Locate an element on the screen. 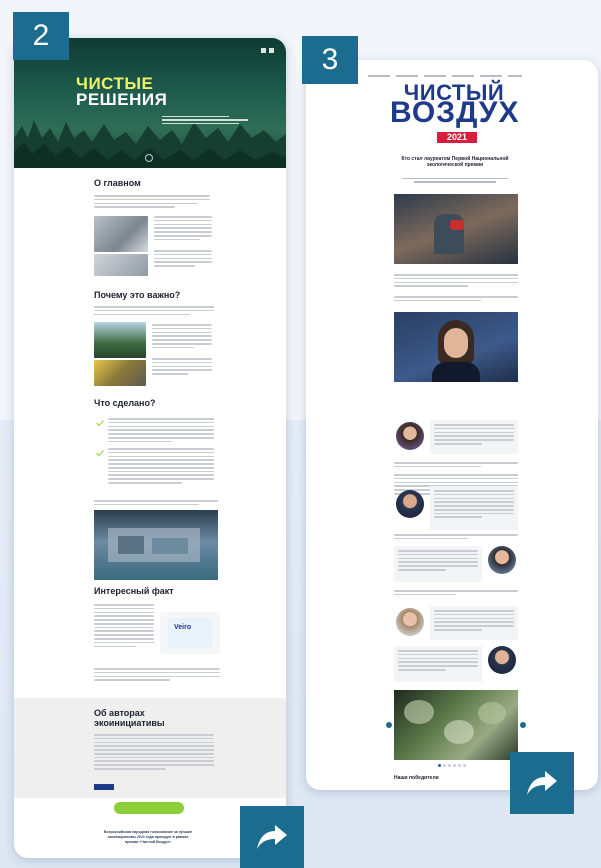 This screenshot has height=868, width=601. section-title-fact: Интересный факт is located at coordinates (134, 591).